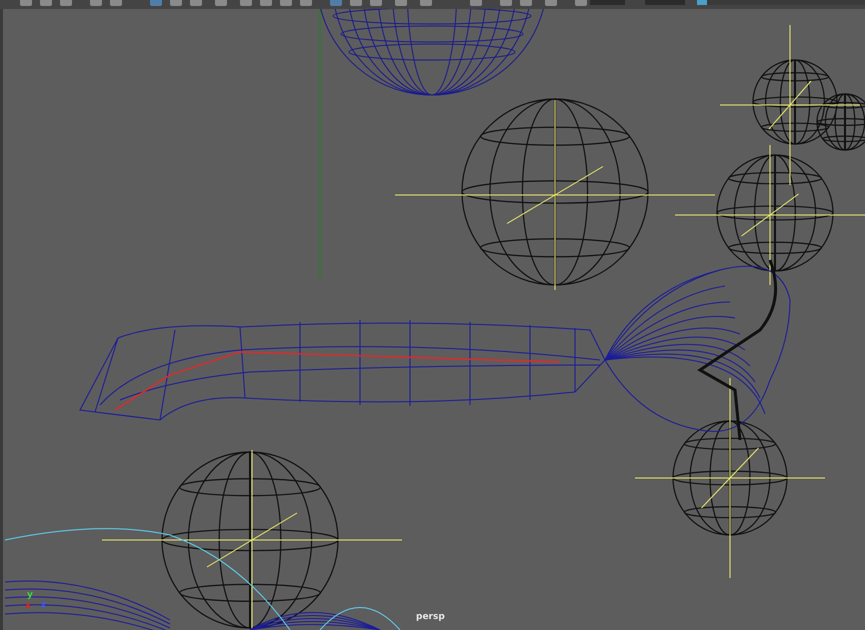  Describe the element at coordinates (781, 2) in the screenshot. I see `color-space-field` at that location.